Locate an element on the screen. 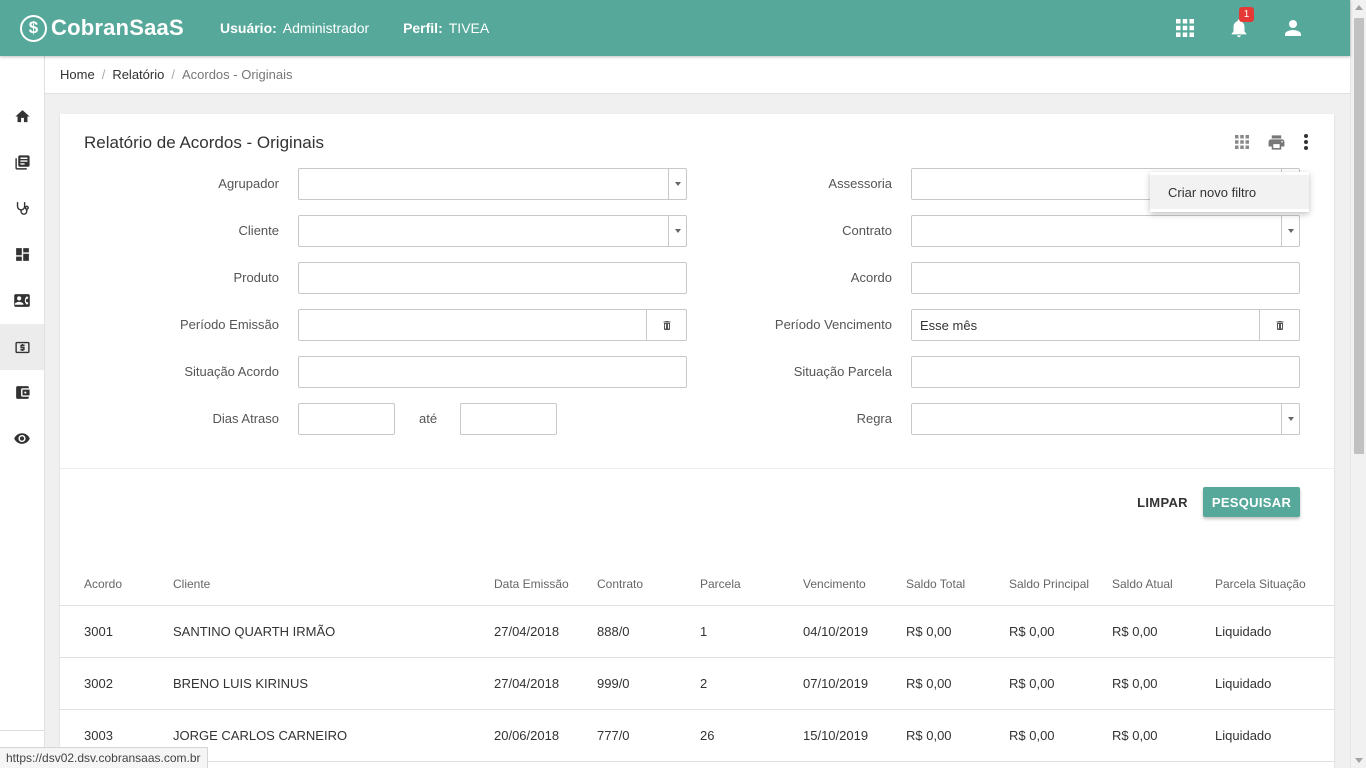 This screenshot has height=768, width=1366. sidebar-item-view is located at coordinates (22, 438).